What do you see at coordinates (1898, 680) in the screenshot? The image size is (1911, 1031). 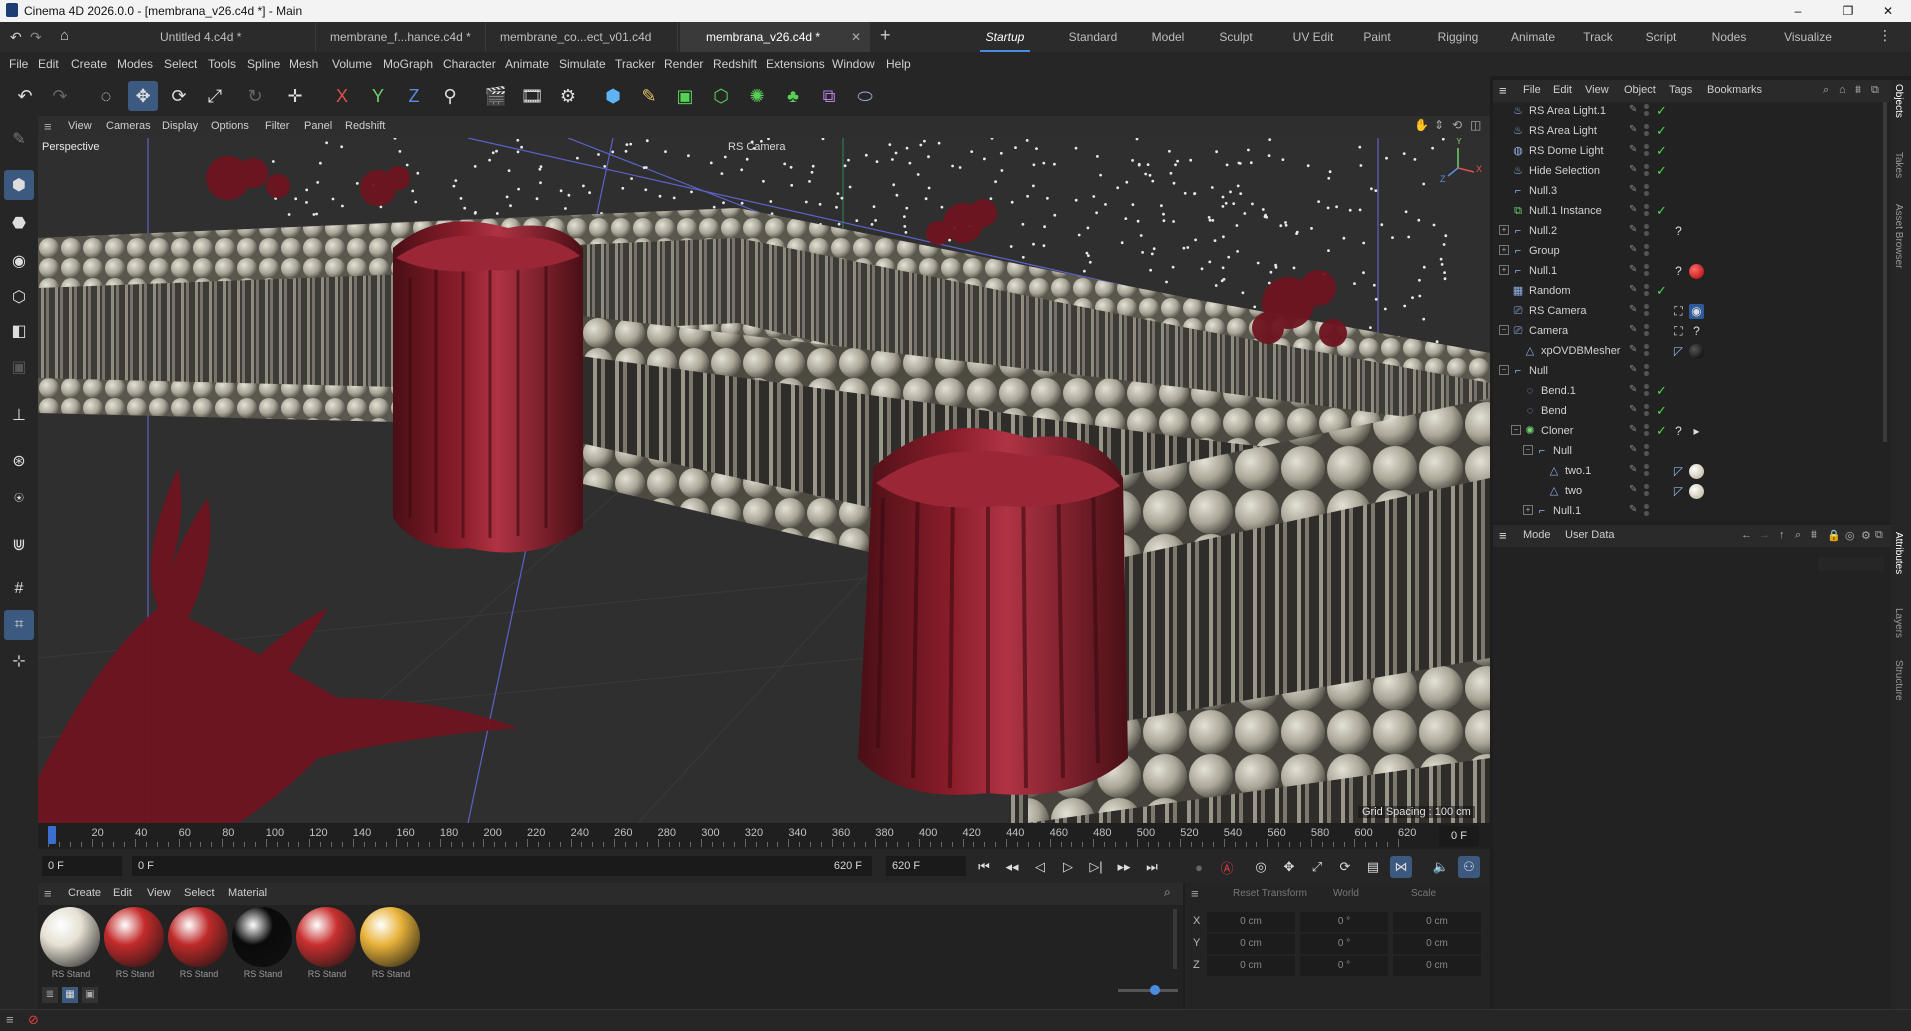 I see `side-tab-structure: Structure` at bounding box center [1898, 680].